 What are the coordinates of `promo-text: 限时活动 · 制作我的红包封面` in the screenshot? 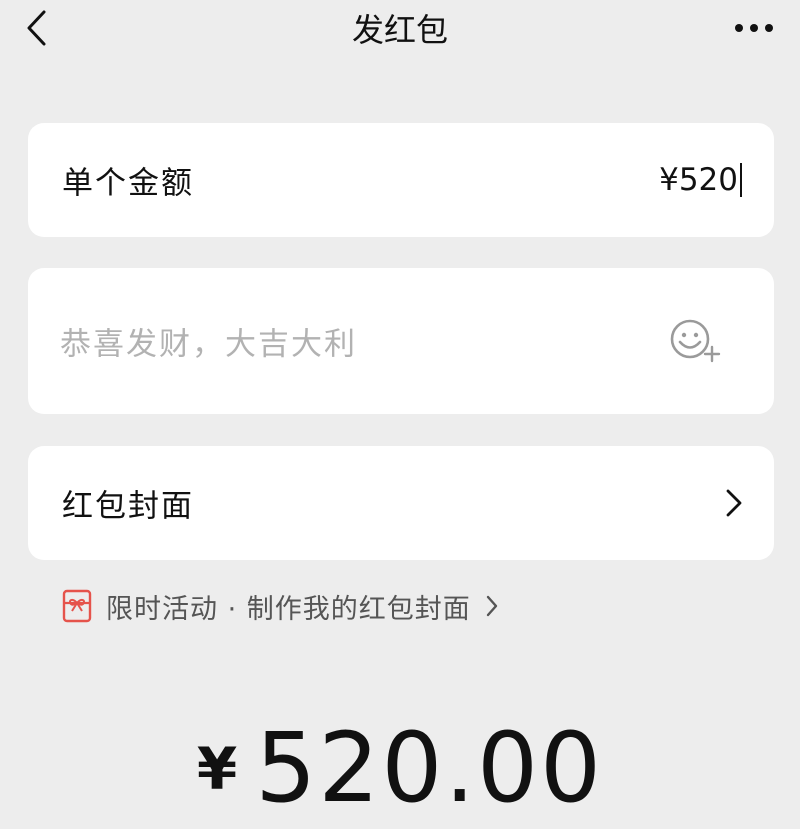 It's located at (288, 609).